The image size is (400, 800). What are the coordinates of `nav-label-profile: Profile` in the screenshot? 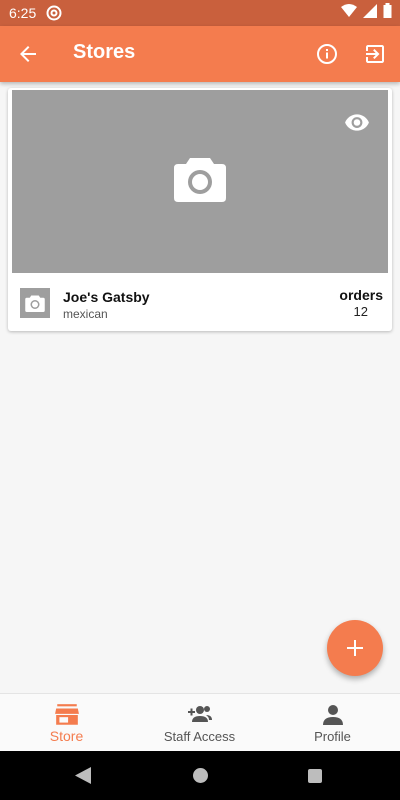 It's located at (332, 736).